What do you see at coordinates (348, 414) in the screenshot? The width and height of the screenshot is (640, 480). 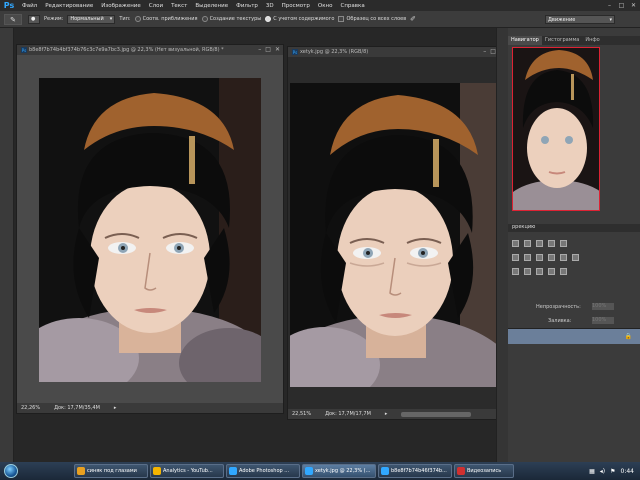 I see `doc-size-2: Док: 17,7M/17,7M` at bounding box center [348, 414].